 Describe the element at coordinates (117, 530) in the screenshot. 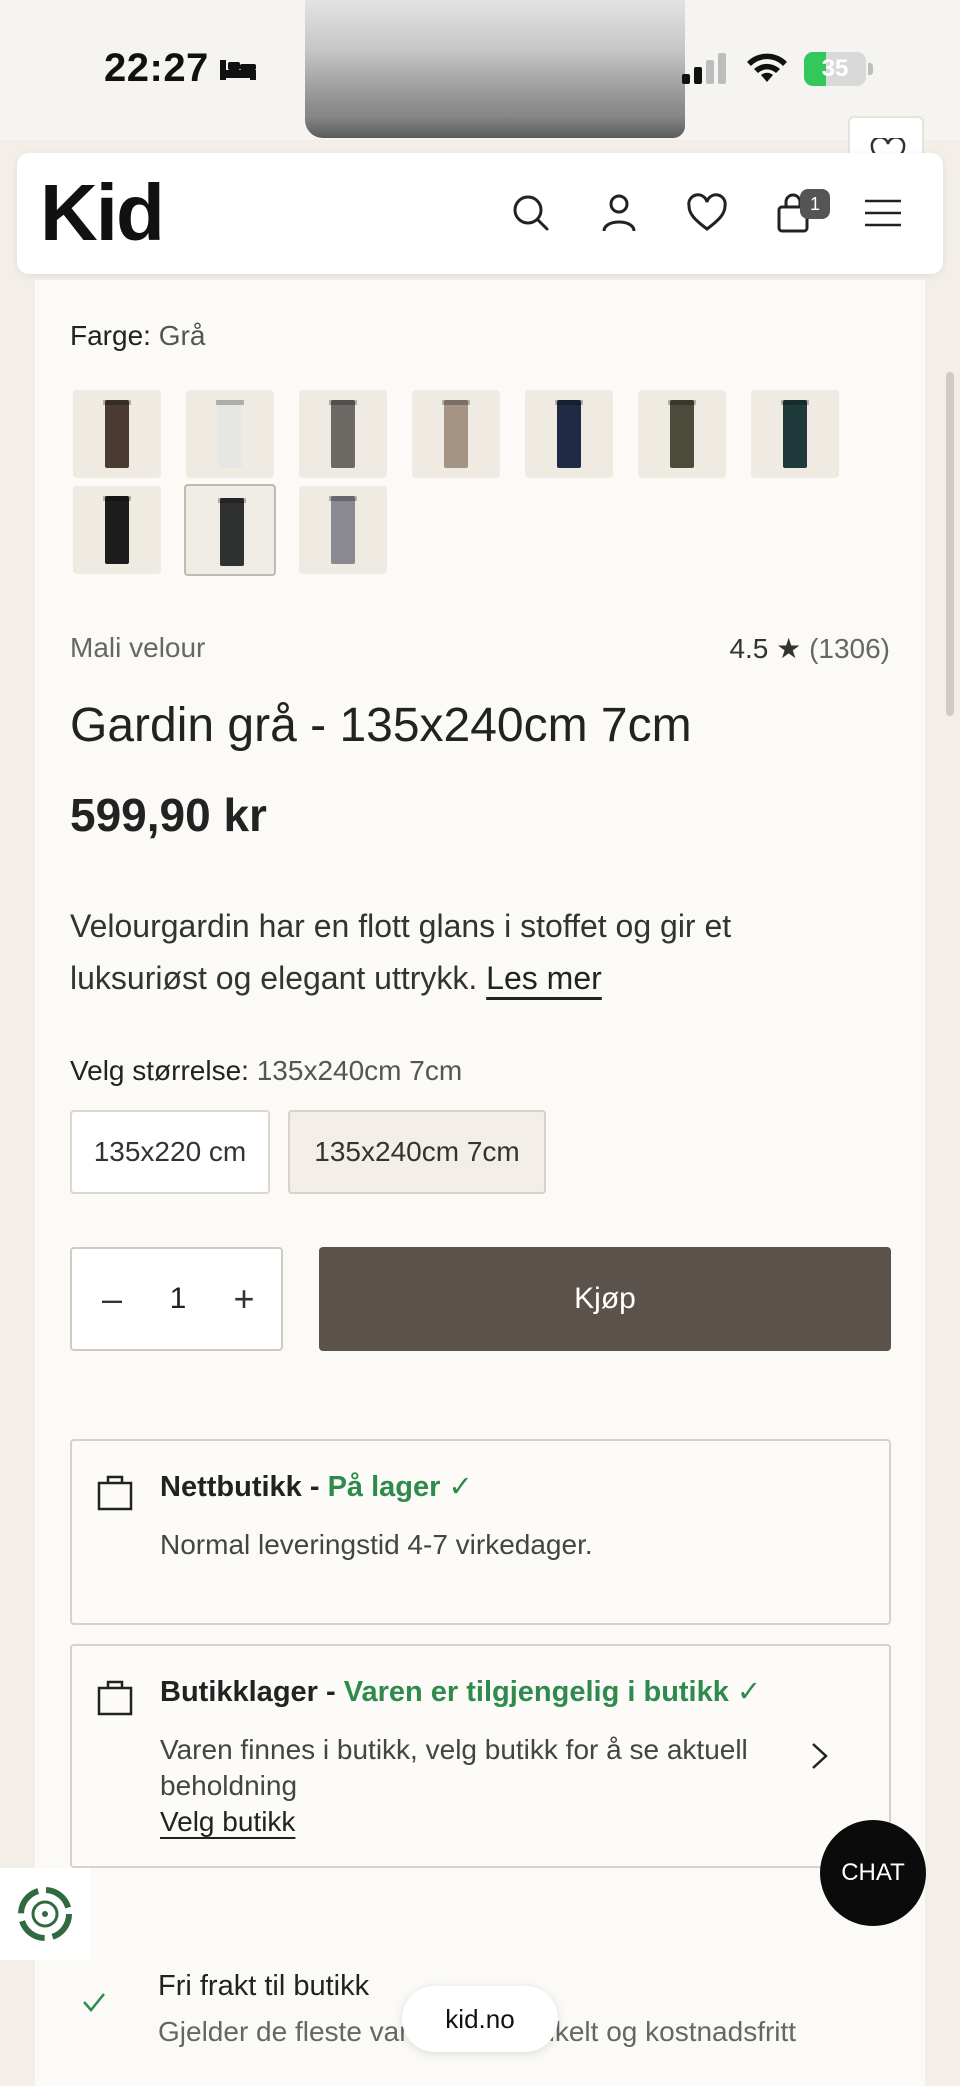

I see `color-swatch-black` at that location.